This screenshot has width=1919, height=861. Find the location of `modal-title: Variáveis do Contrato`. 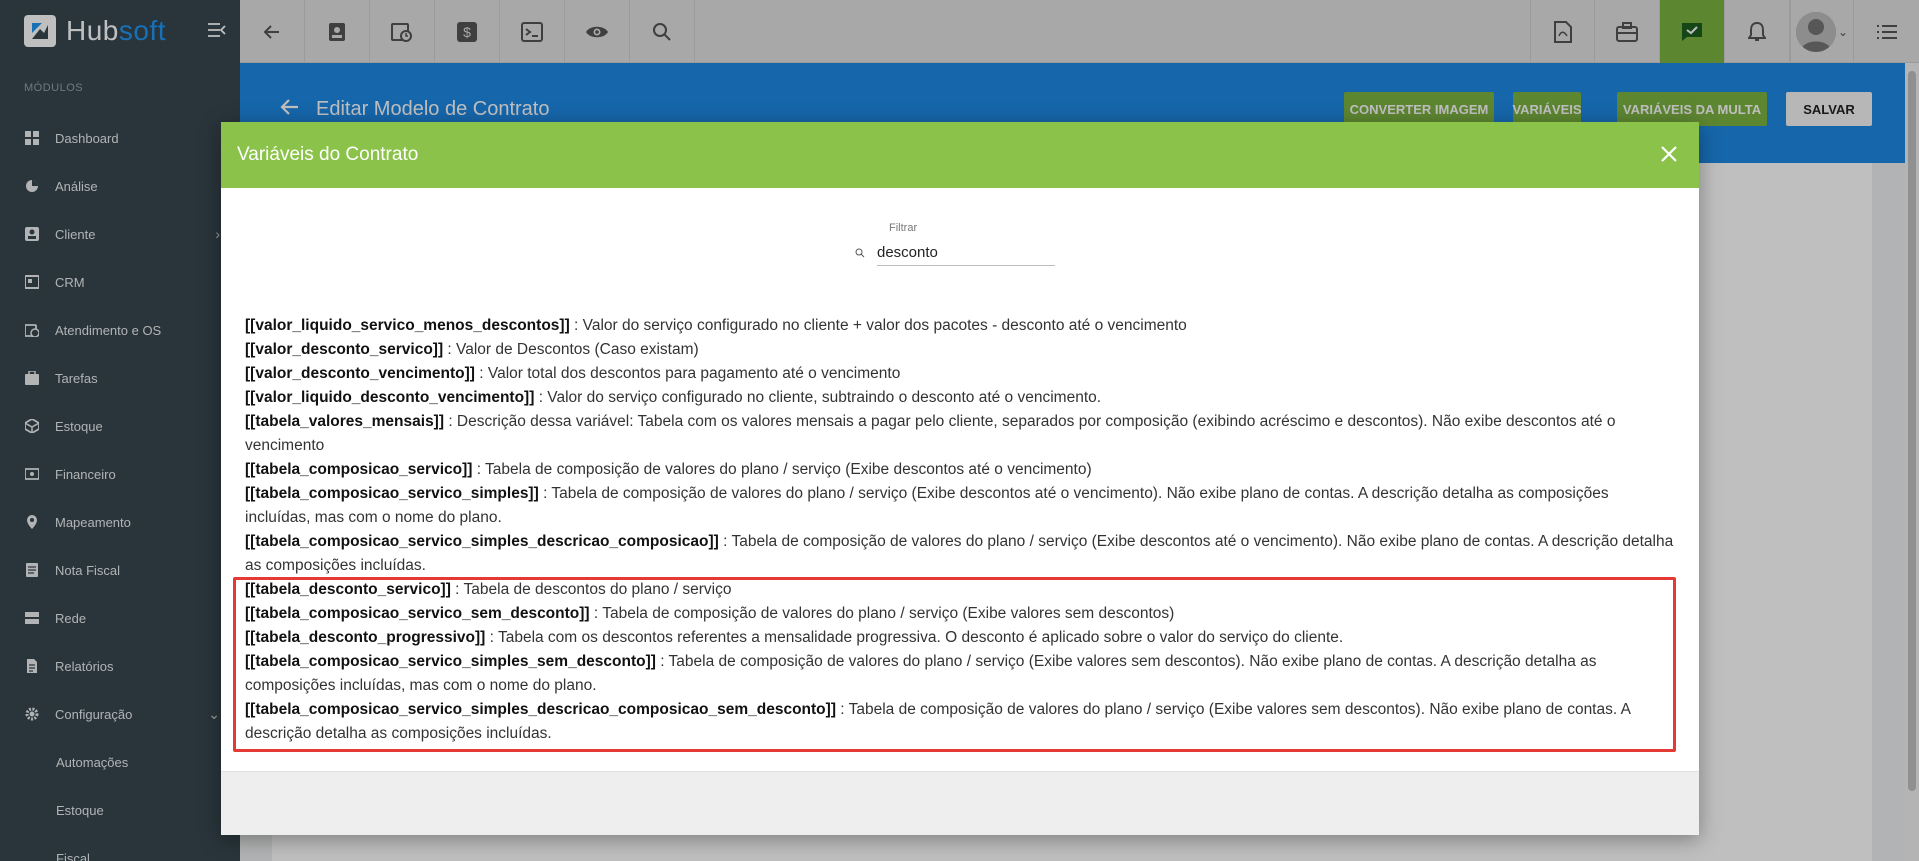

modal-title: Variáveis do Contrato is located at coordinates (328, 154).